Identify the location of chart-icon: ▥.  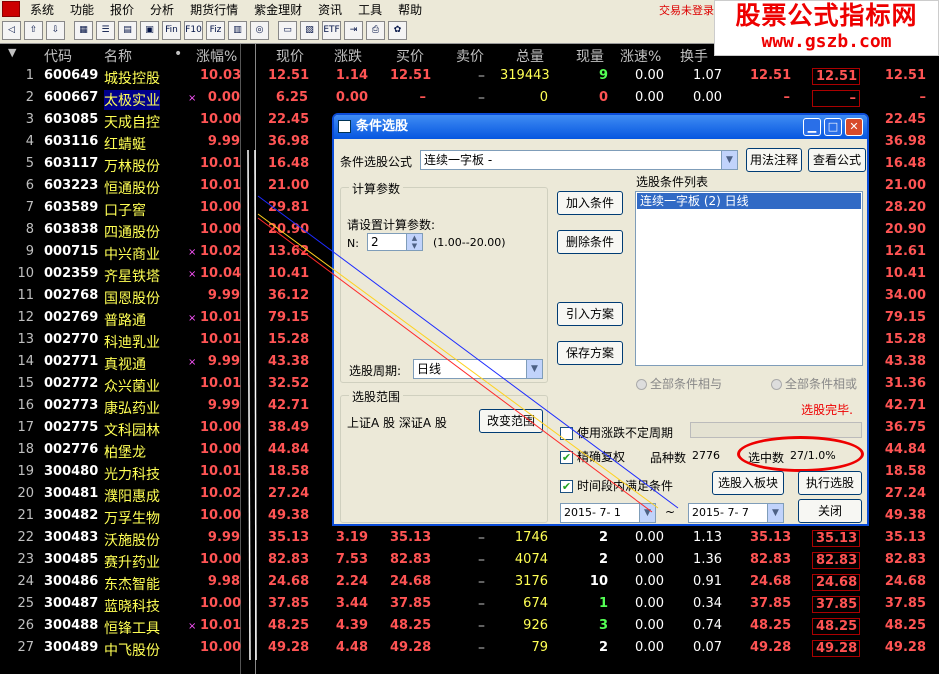
(237, 30).